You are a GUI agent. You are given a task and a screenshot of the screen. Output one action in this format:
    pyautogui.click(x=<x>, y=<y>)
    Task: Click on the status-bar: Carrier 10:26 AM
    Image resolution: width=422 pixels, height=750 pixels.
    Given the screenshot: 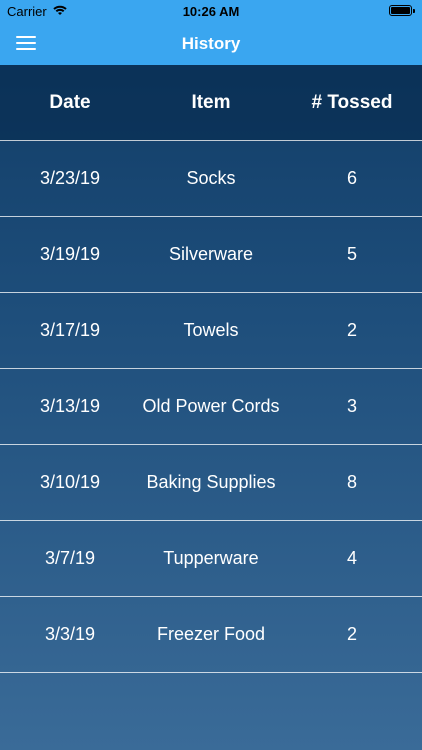 What is the action you would take?
    pyautogui.click(x=211, y=11)
    